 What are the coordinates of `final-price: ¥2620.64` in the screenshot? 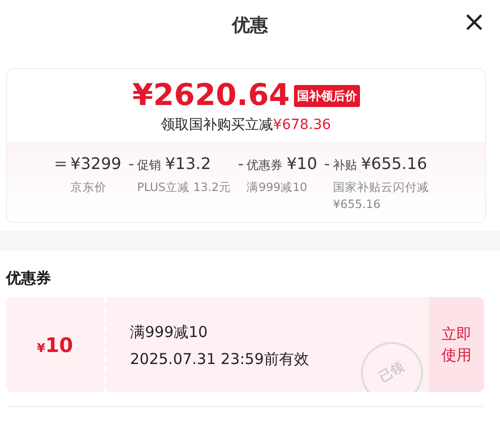 It's located at (211, 96).